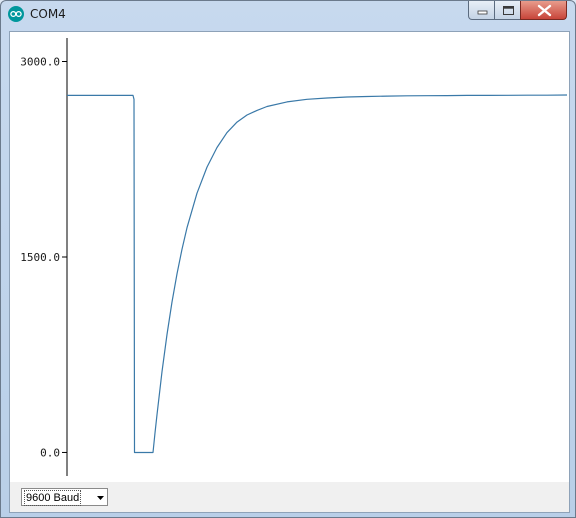  What do you see at coordinates (16, 14) in the screenshot?
I see `arduino-logo-icon` at bounding box center [16, 14].